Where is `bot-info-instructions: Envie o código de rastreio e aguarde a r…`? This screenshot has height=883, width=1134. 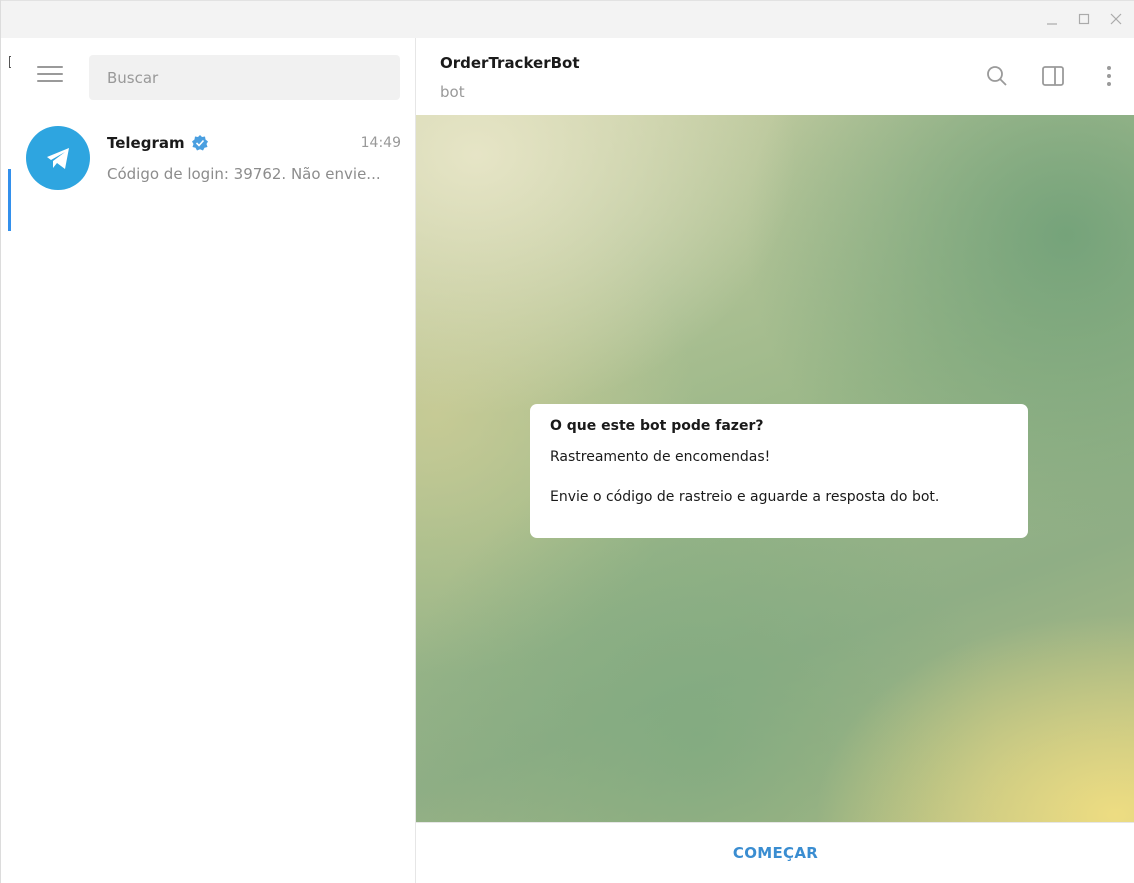 bot-info-instructions: Envie o código de rastreio e aguarde a r… is located at coordinates (745, 497).